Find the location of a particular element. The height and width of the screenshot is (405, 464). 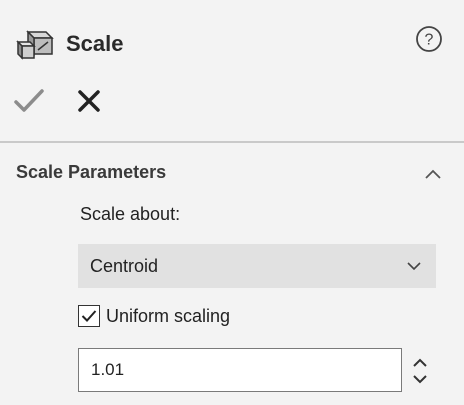

scale-about-label: Scale about: is located at coordinates (130, 214).